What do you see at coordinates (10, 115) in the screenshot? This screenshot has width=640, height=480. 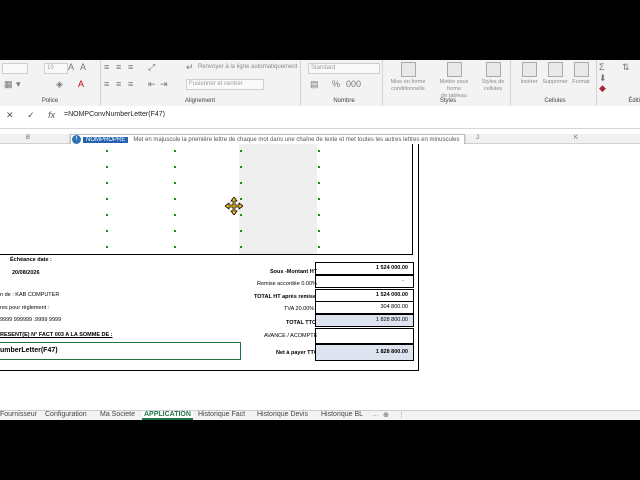 I see `cancel-icon: ✕` at bounding box center [10, 115].